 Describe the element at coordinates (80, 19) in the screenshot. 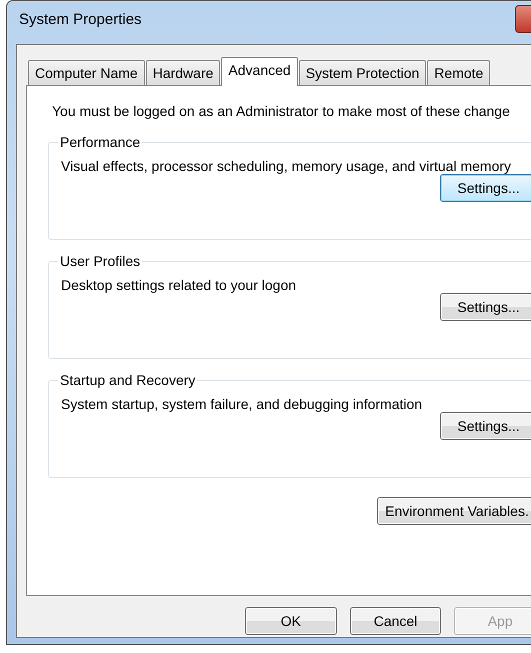

I see `window-title: System Properties` at that location.